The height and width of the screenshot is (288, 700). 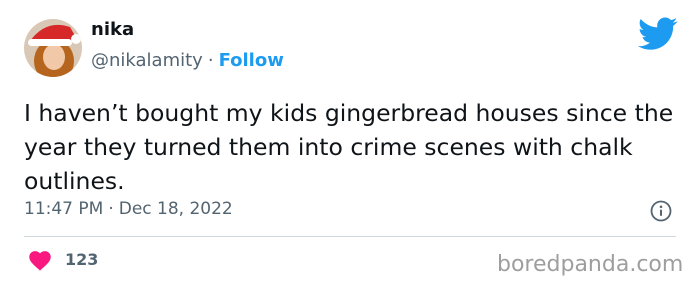 What do you see at coordinates (658, 34) in the screenshot?
I see `twitter-bird-icon` at bounding box center [658, 34].